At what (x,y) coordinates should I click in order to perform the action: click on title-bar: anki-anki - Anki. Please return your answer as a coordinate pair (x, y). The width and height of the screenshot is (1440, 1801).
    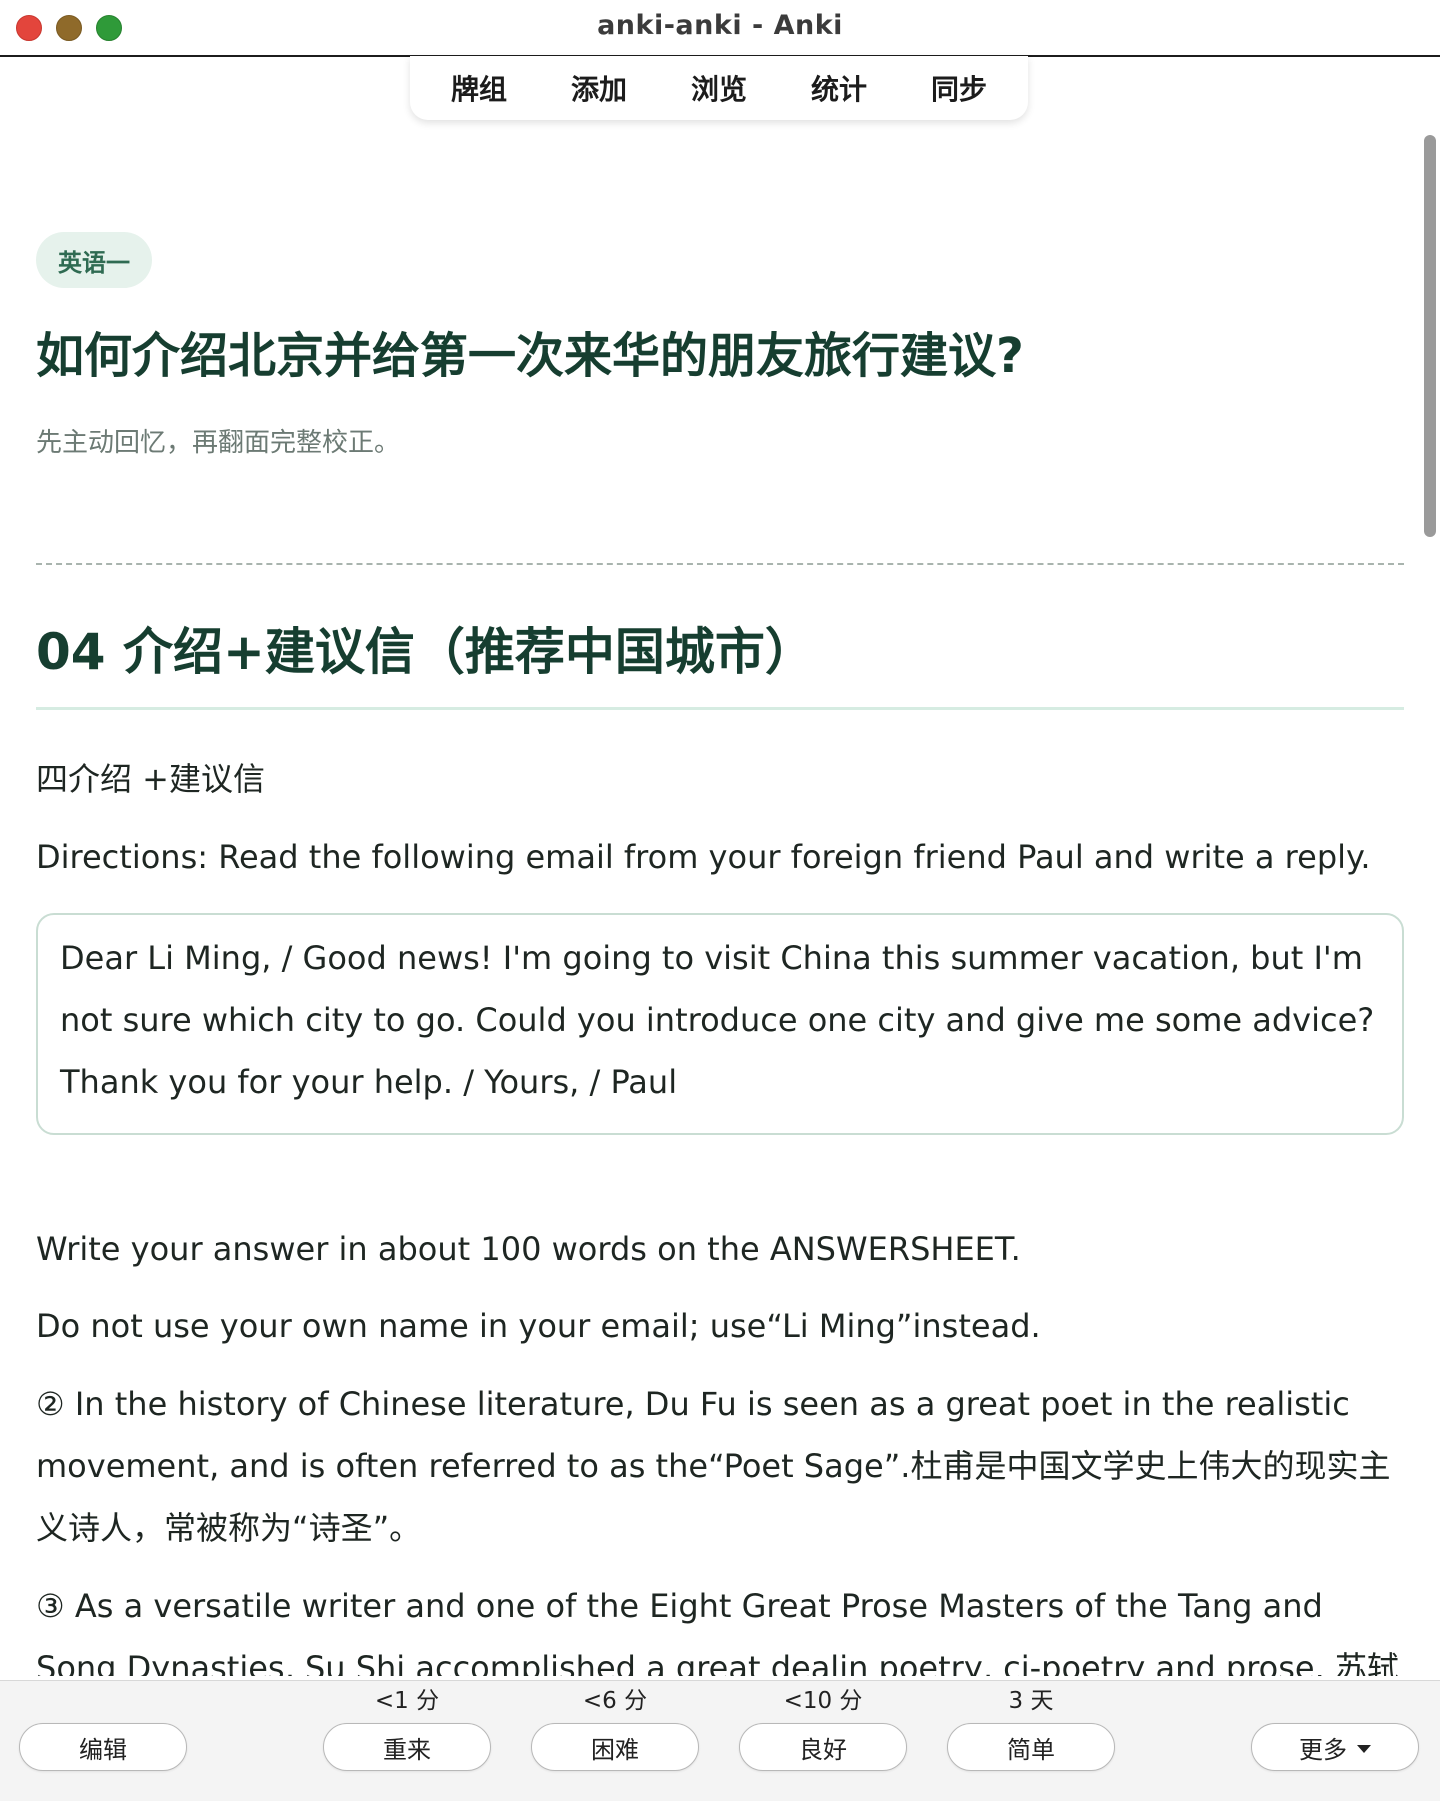
    Looking at the image, I should click on (720, 28).